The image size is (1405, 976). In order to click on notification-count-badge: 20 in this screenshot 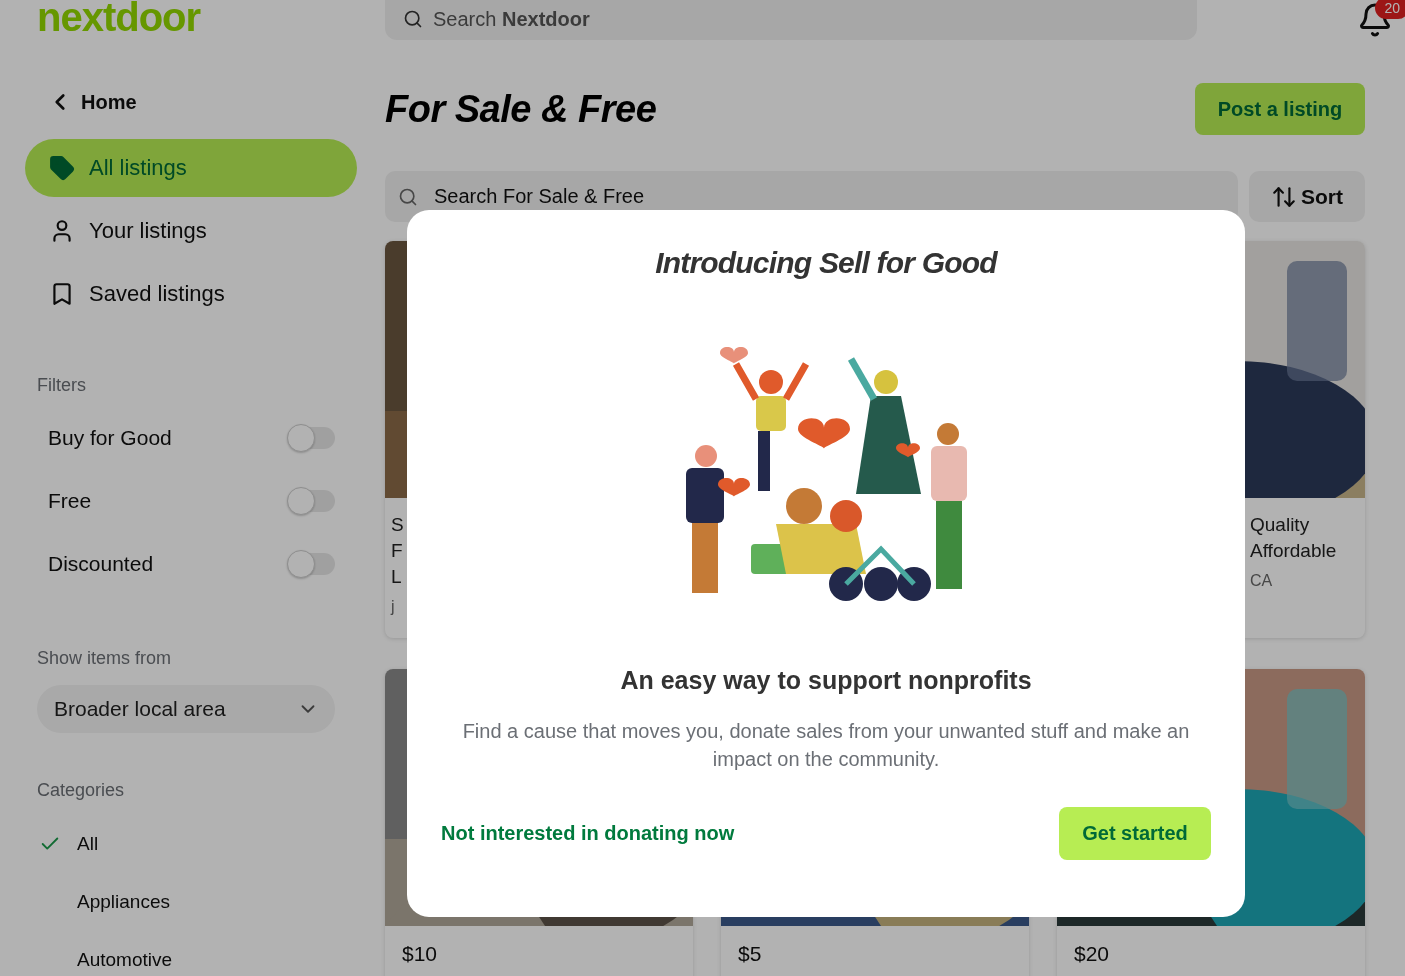, I will do `click(1390, 9)`.